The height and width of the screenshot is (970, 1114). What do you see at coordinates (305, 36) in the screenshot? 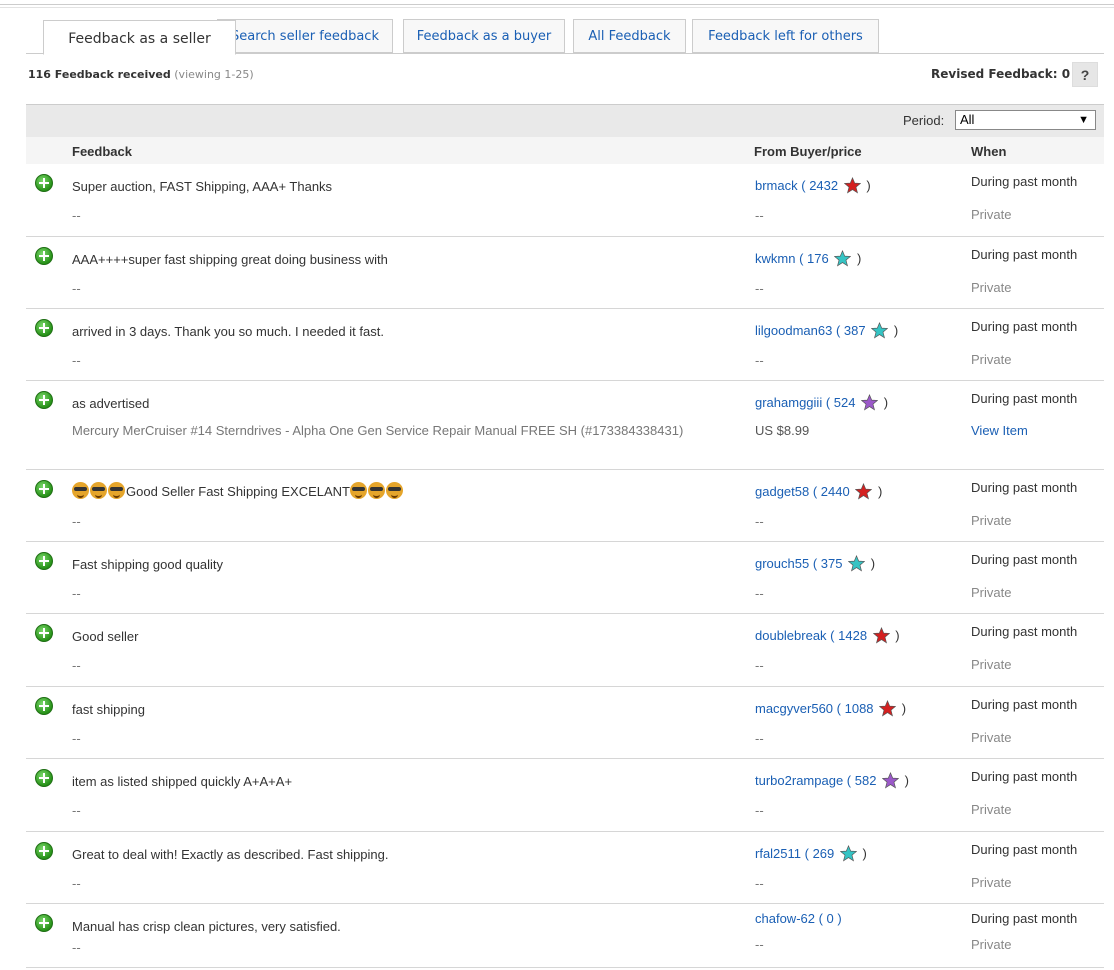
I see `tab-search-seller-feedback: Search seller feedback` at bounding box center [305, 36].